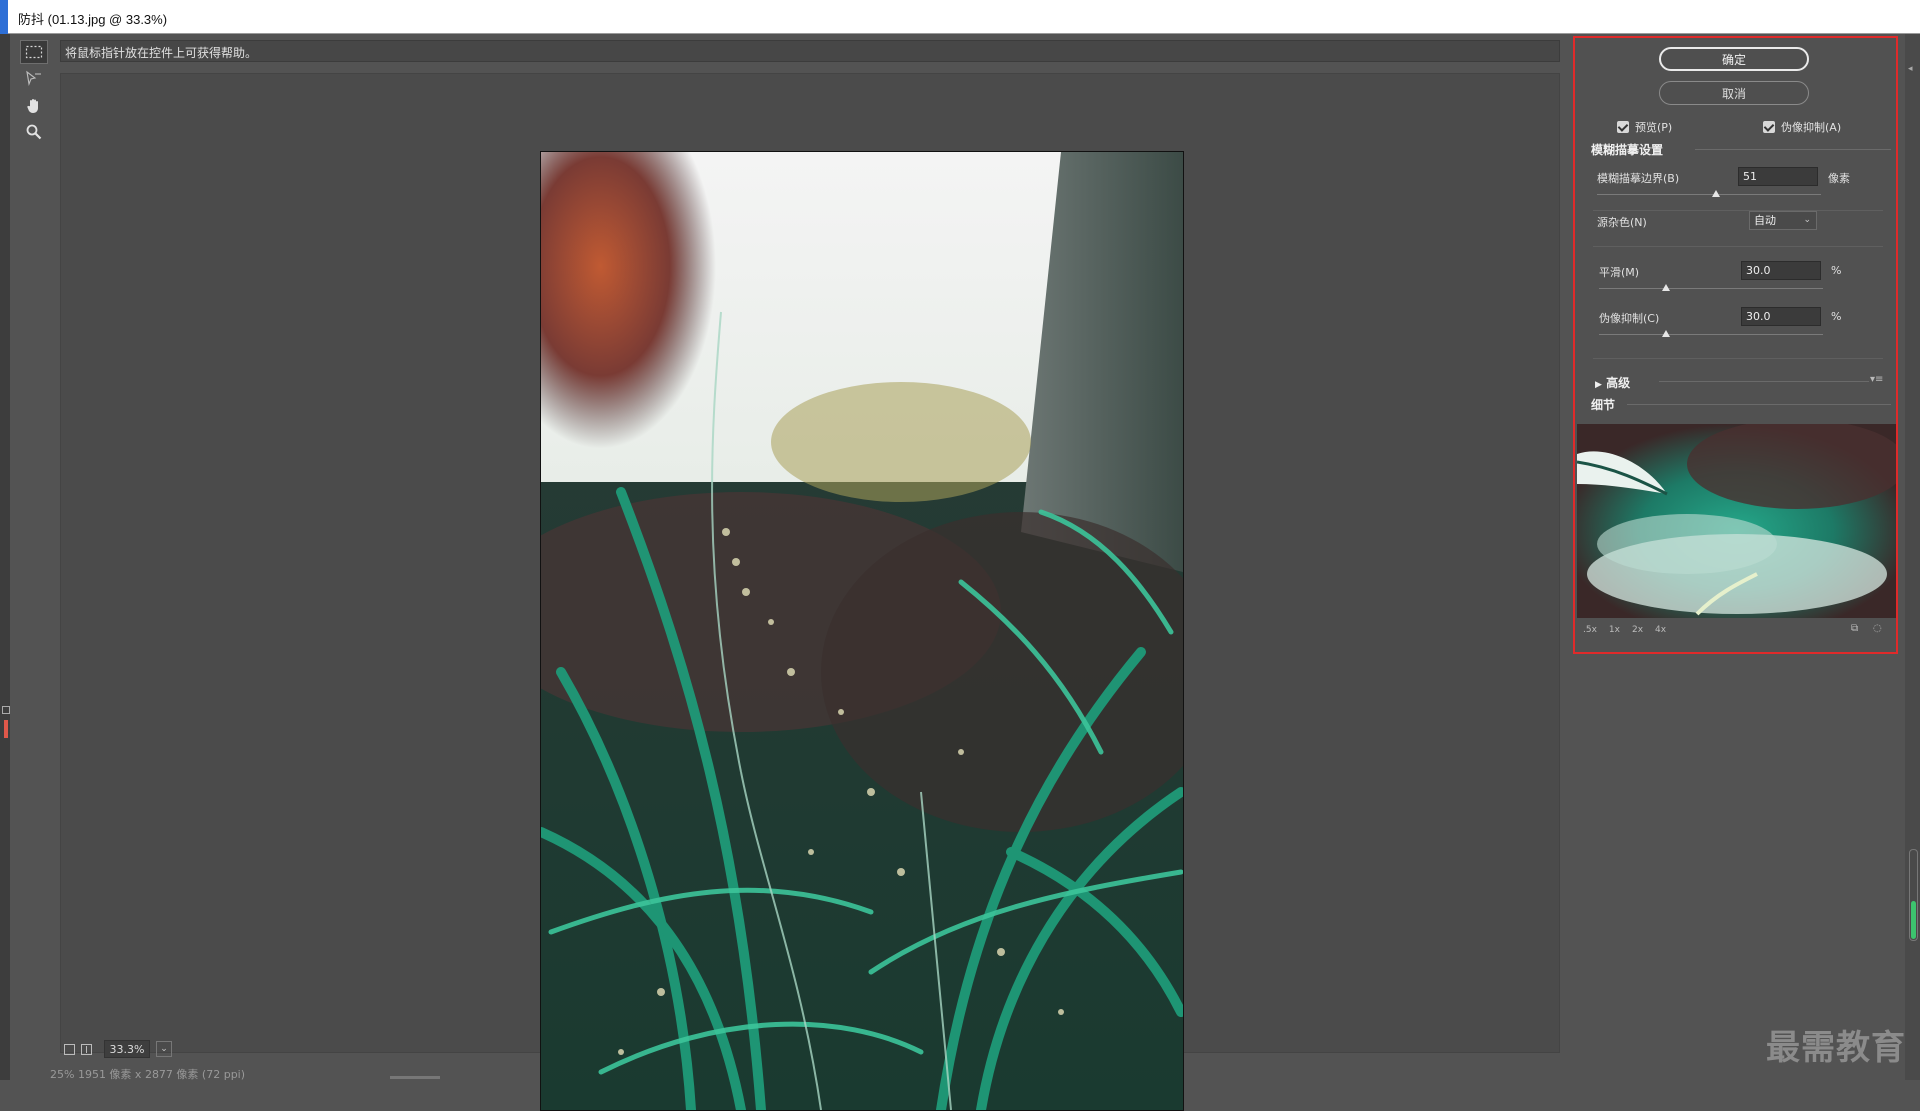 This screenshot has width=1920, height=1111. I want to click on artifact-suppression-input: 30.0, so click(1781, 316).